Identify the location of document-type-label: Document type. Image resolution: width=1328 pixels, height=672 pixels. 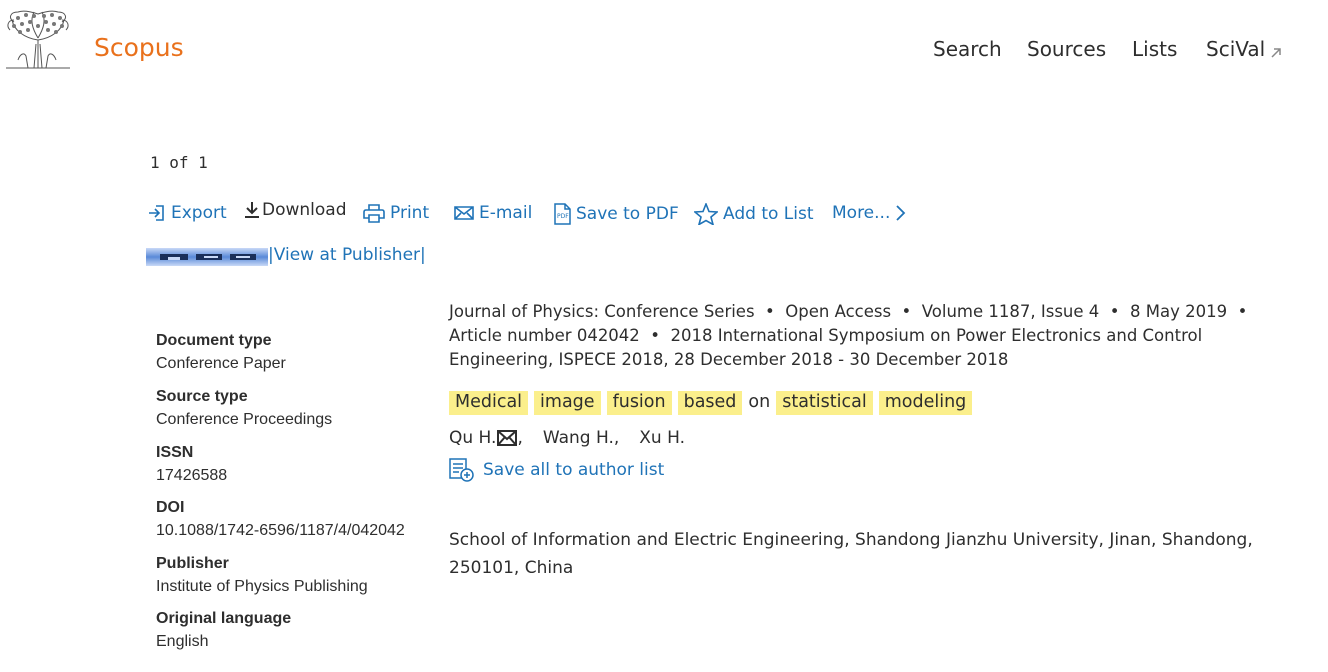
(214, 340).